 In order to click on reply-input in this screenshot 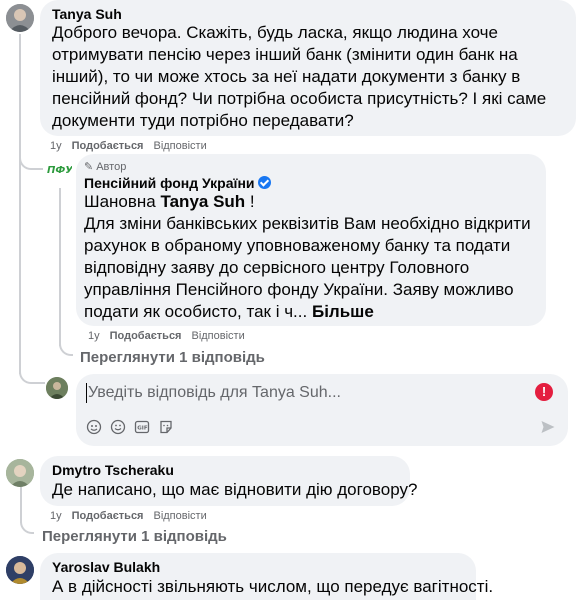, I will do `click(298, 393)`.